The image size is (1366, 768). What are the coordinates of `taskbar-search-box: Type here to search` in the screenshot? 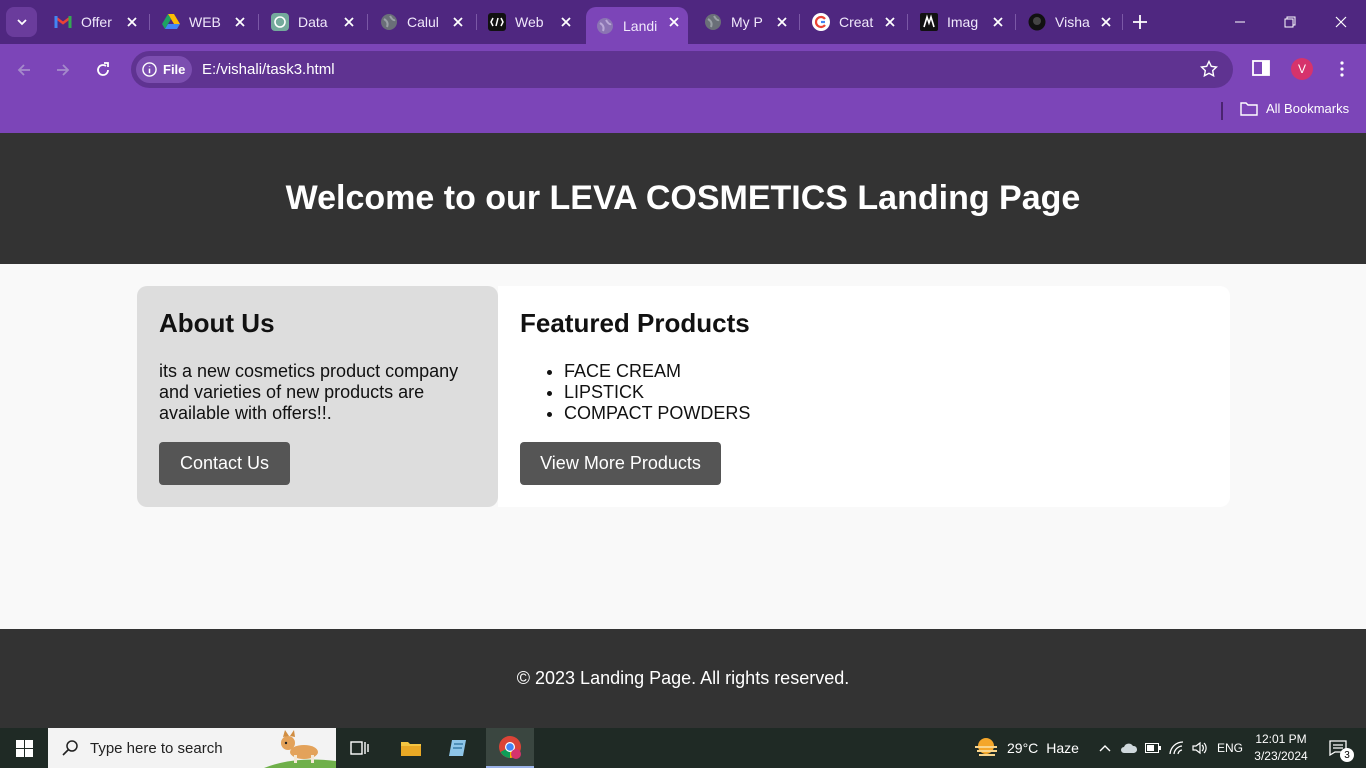 It's located at (192, 748).